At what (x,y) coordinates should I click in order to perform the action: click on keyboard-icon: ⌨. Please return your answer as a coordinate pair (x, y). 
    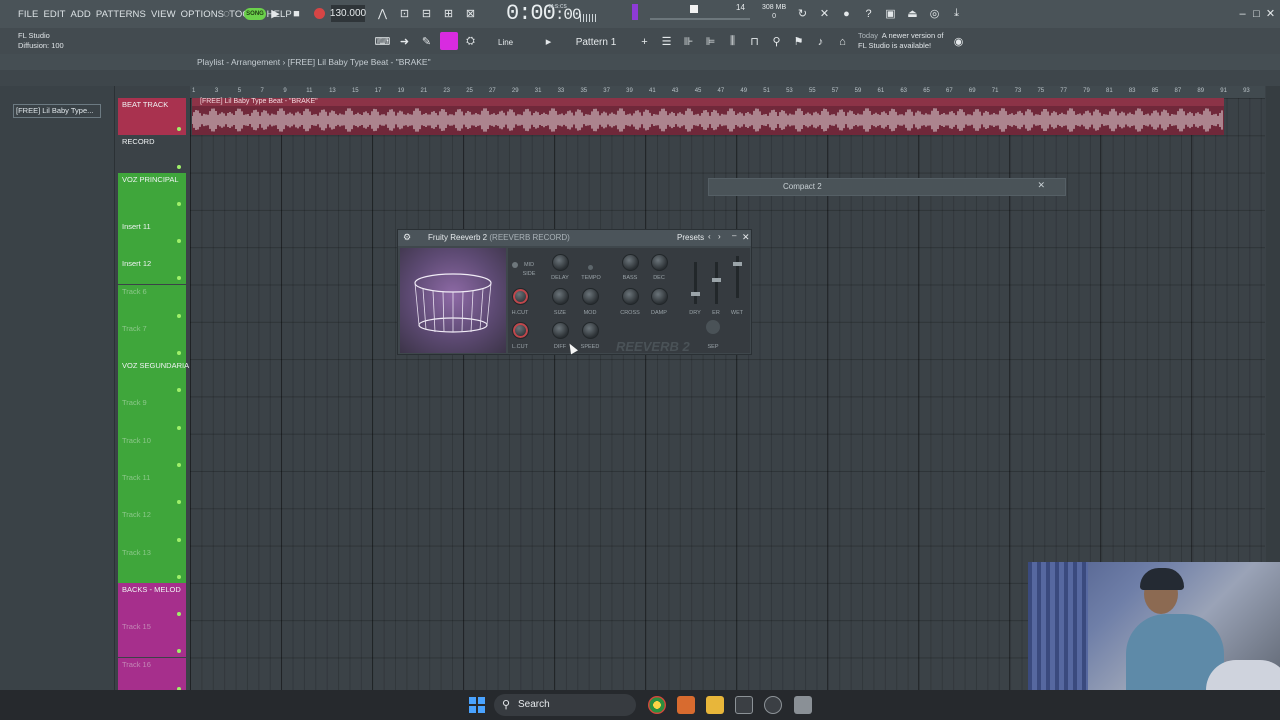
    Looking at the image, I should click on (382, 41).